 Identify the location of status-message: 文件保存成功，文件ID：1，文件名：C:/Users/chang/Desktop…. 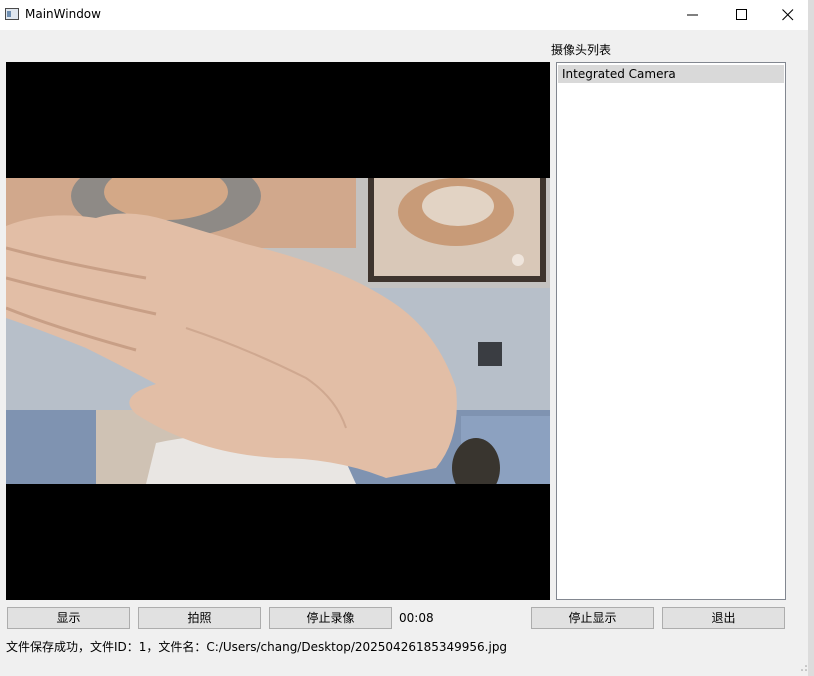
(257, 647).